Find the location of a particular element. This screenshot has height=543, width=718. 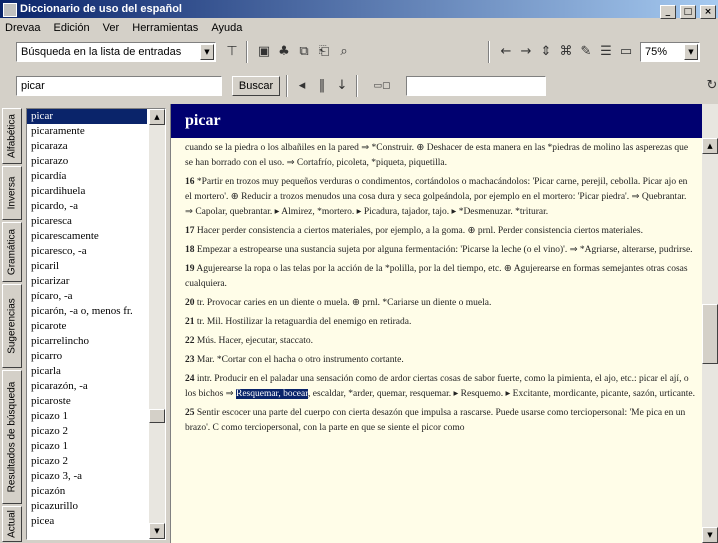

entry-scrollbar: ▲ ▼ is located at coordinates (710, 323).